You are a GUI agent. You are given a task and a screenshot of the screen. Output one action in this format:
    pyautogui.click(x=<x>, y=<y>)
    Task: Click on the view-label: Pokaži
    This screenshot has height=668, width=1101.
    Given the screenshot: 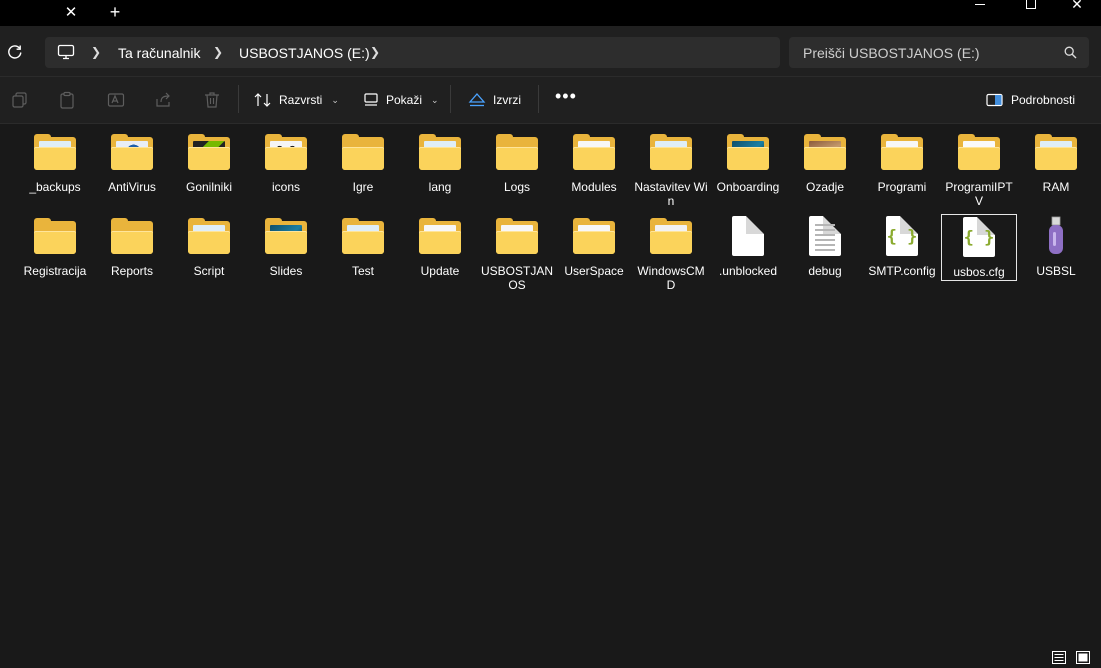 What is the action you would take?
    pyautogui.click(x=404, y=100)
    